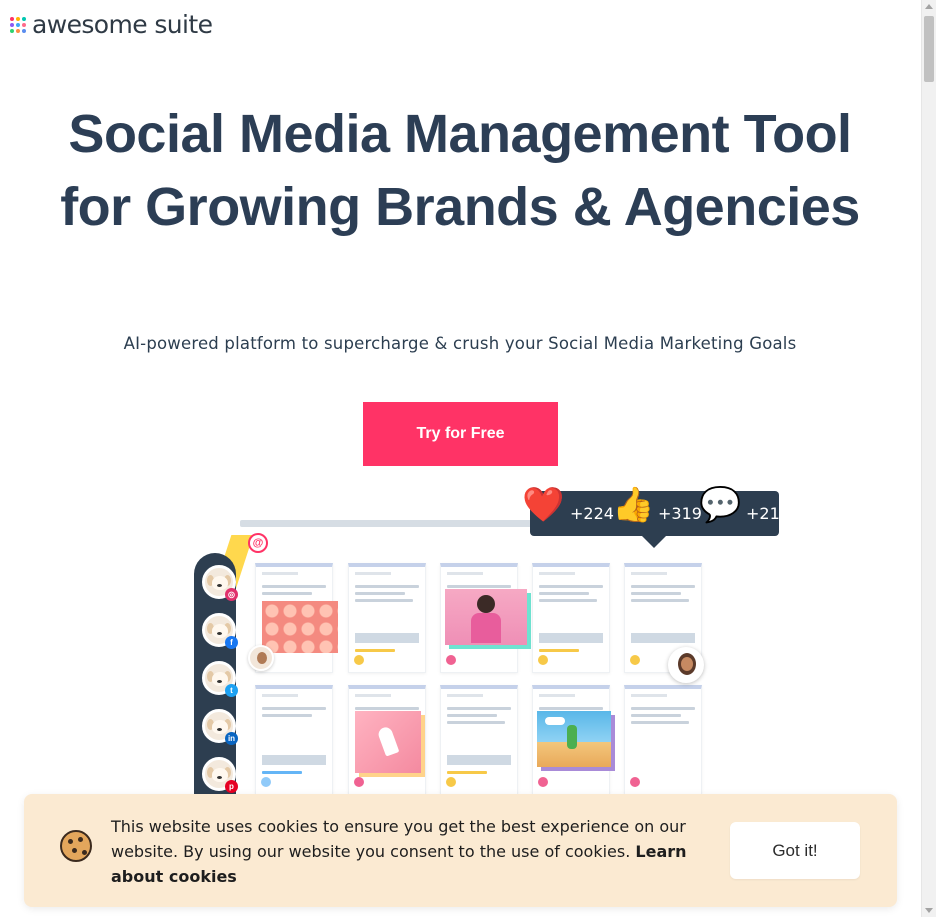  What do you see at coordinates (220, 727) in the screenshot?
I see `profile-avatar-linkedin: in` at bounding box center [220, 727].